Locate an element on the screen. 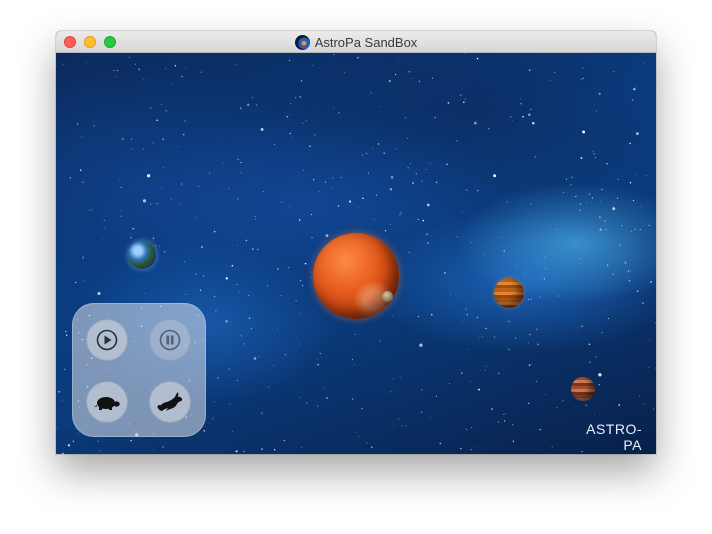 Image resolution: width=712 pixels, height=534 pixels. red-planet is located at coordinates (583, 389).